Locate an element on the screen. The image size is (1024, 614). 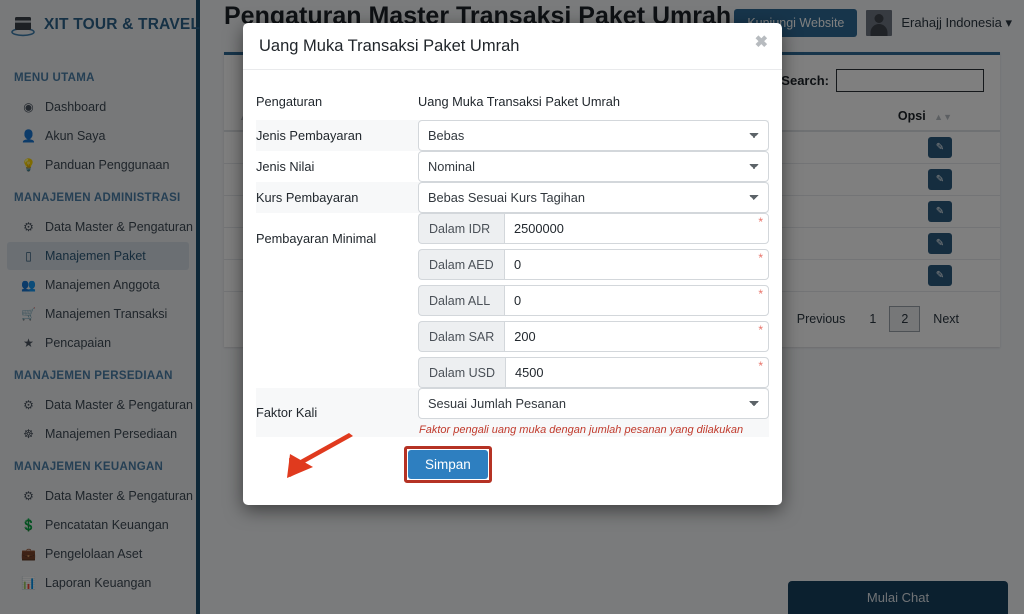
pengaturan-value: Uang Muka Transaksi Paket Umrah is located at coordinates (519, 101).